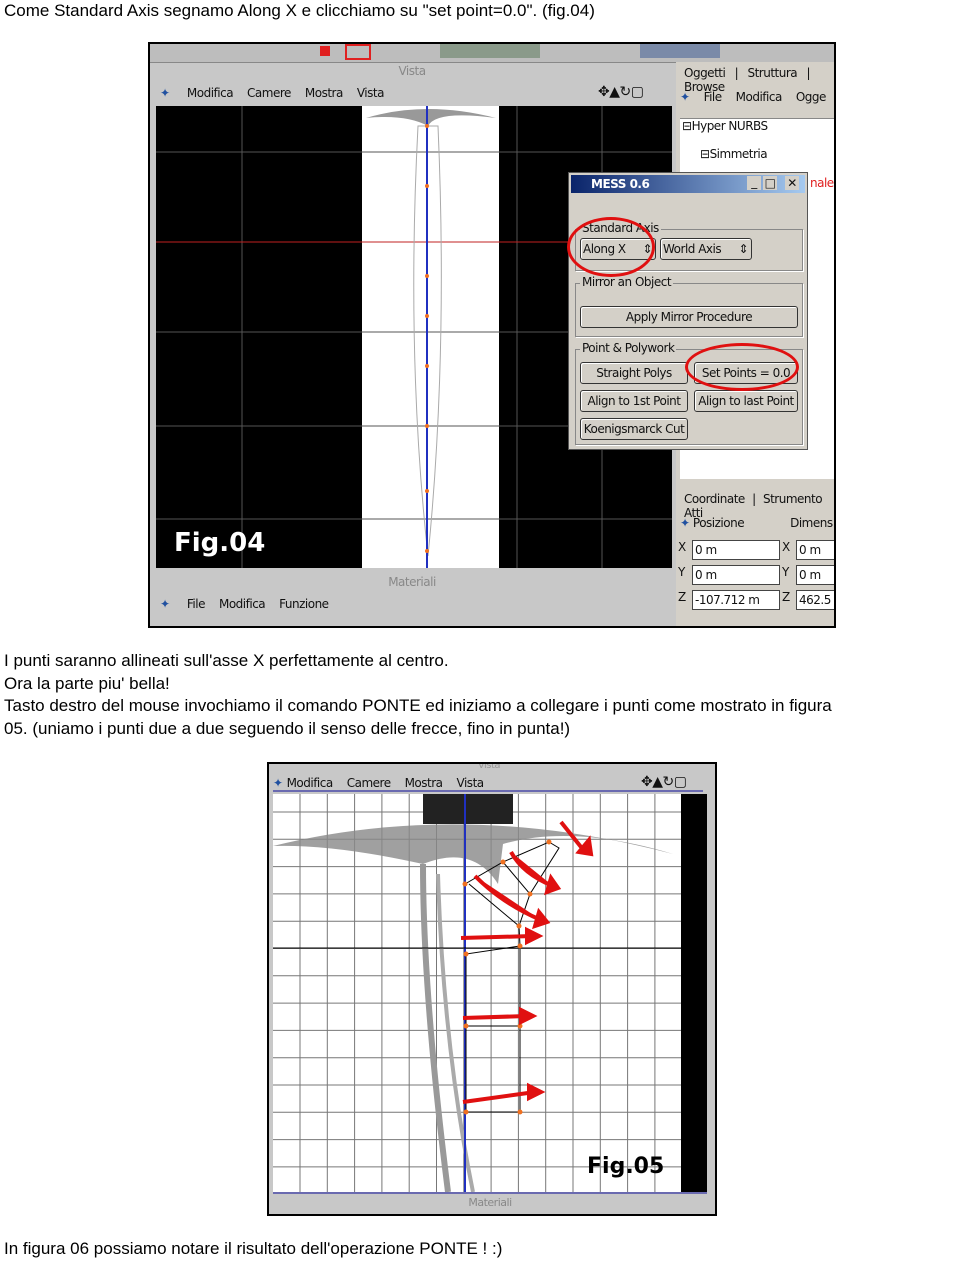  Describe the element at coordinates (626, 1166) in the screenshot. I see `figure-label: Fig.05` at that location.